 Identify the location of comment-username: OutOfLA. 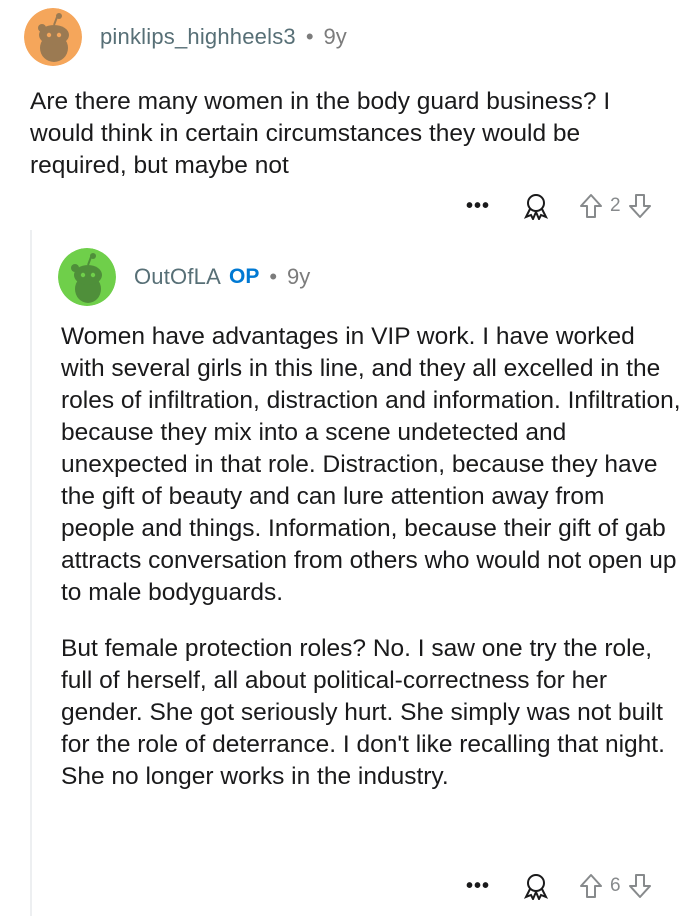
(177, 277).